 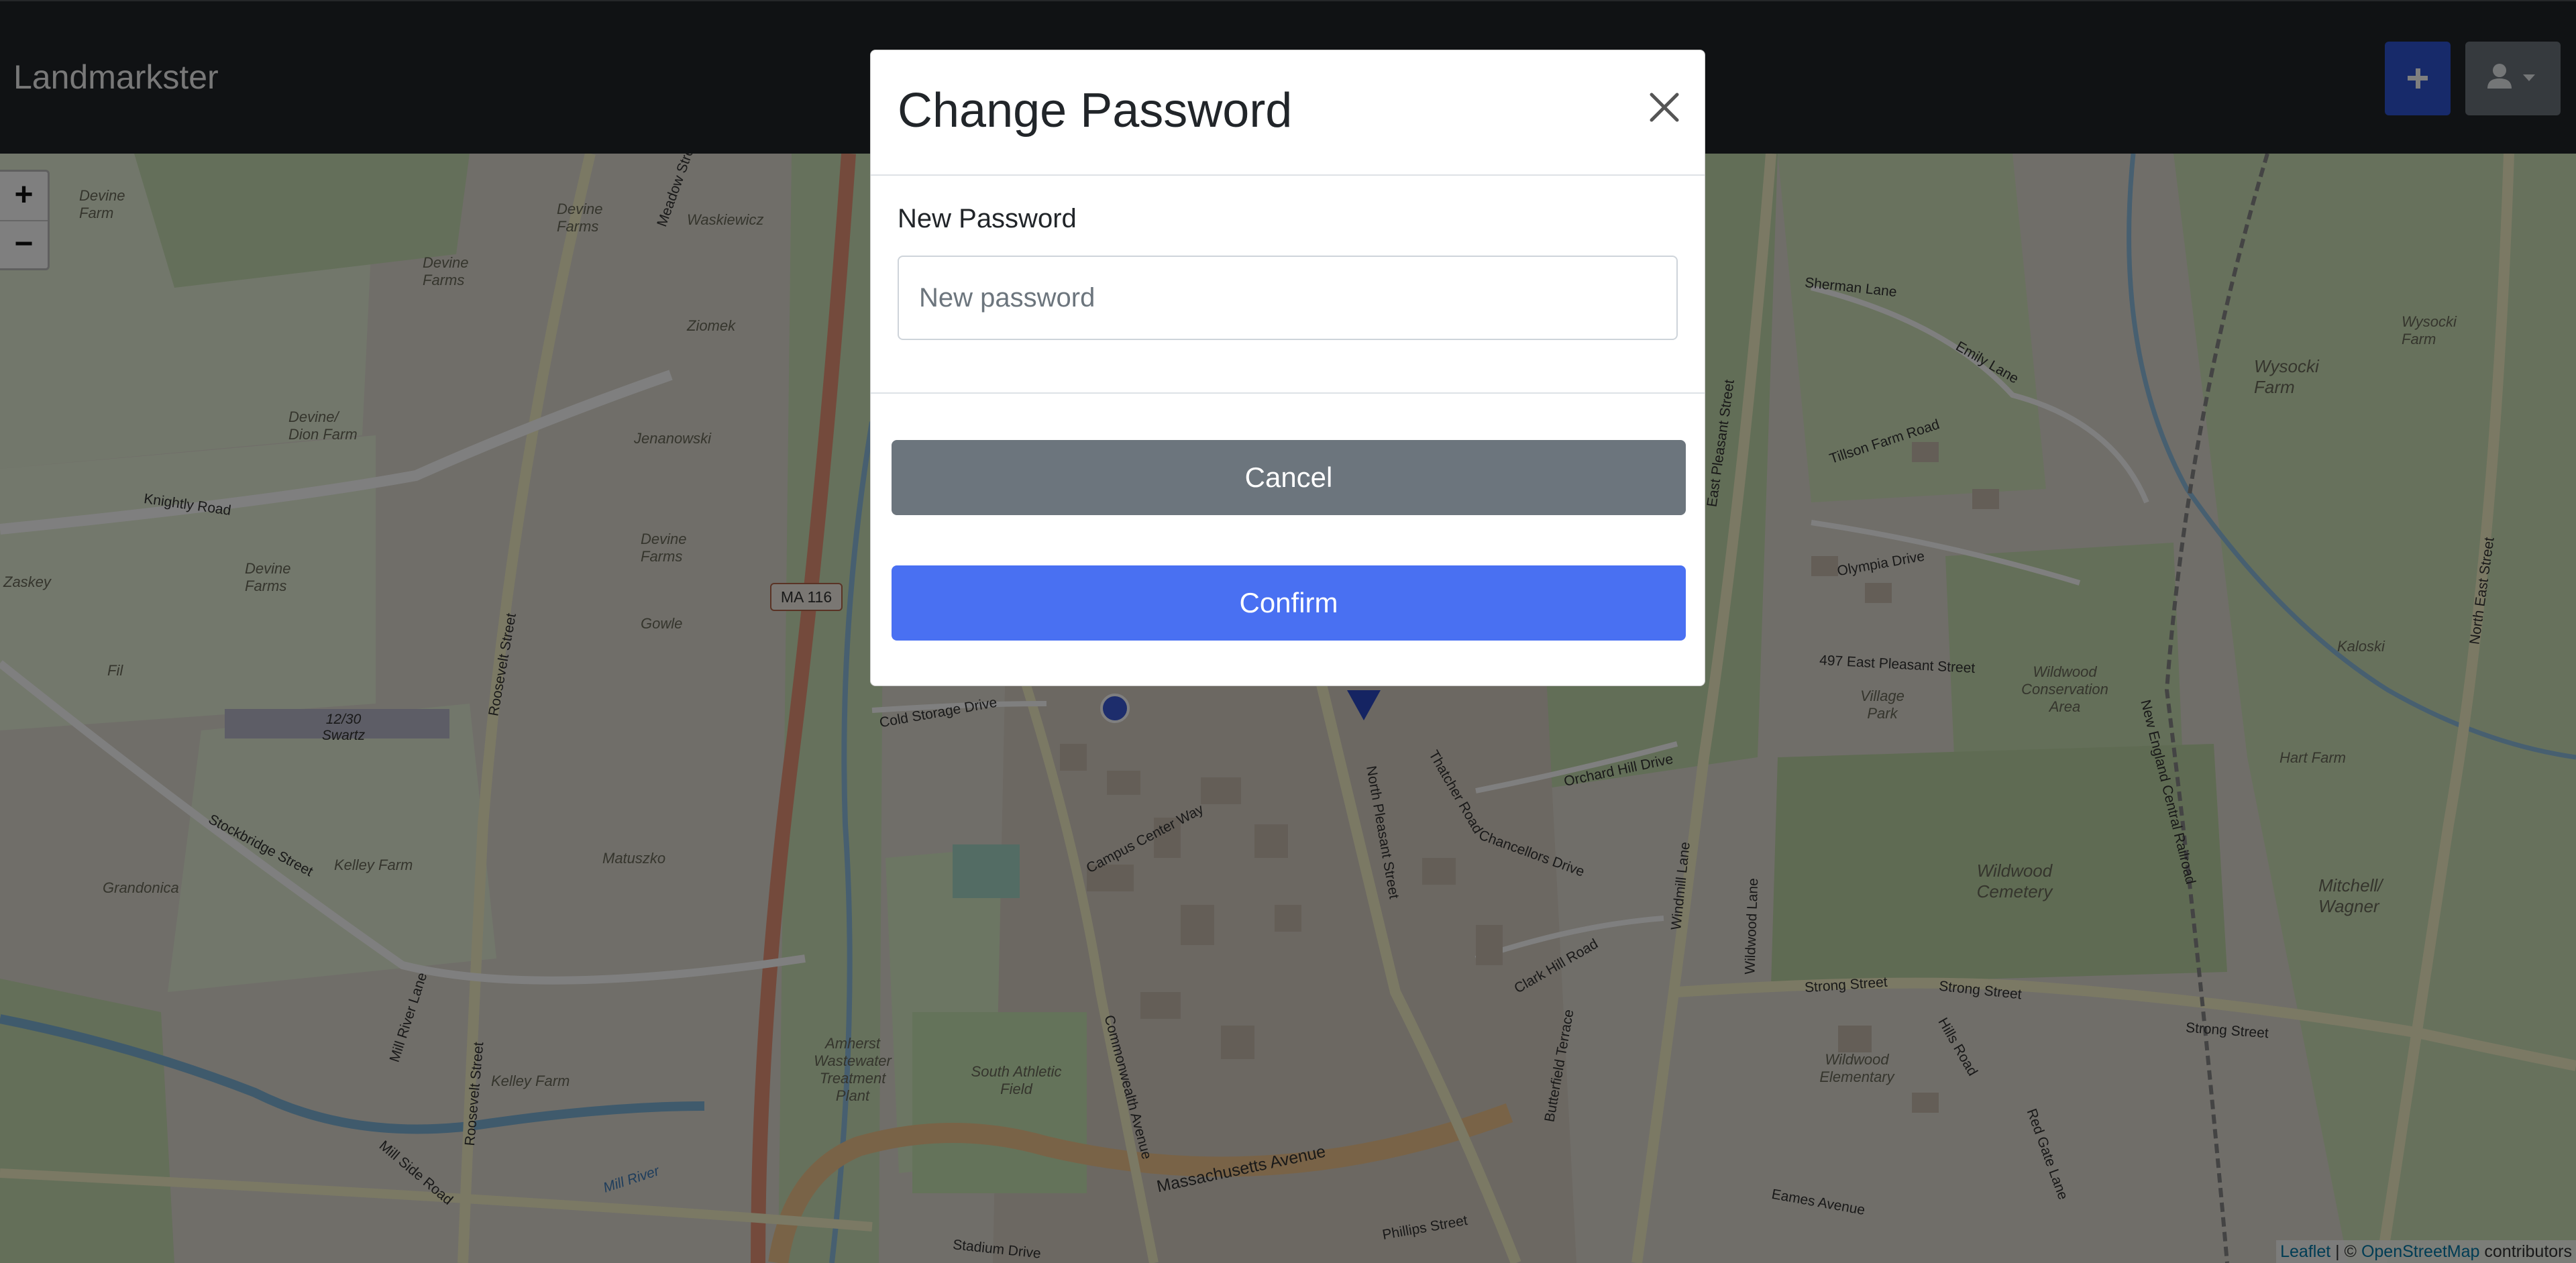 I want to click on modal-title: Change Password, so click(x=1095, y=111).